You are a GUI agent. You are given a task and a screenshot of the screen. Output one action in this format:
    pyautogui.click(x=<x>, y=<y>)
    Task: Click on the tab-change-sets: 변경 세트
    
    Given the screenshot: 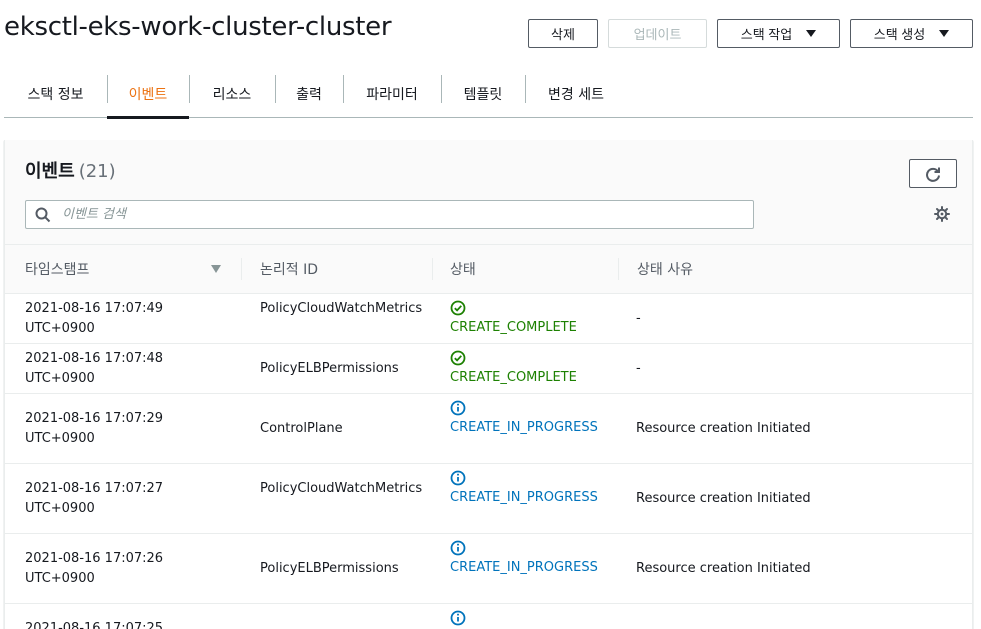 What is the action you would take?
    pyautogui.click(x=576, y=94)
    